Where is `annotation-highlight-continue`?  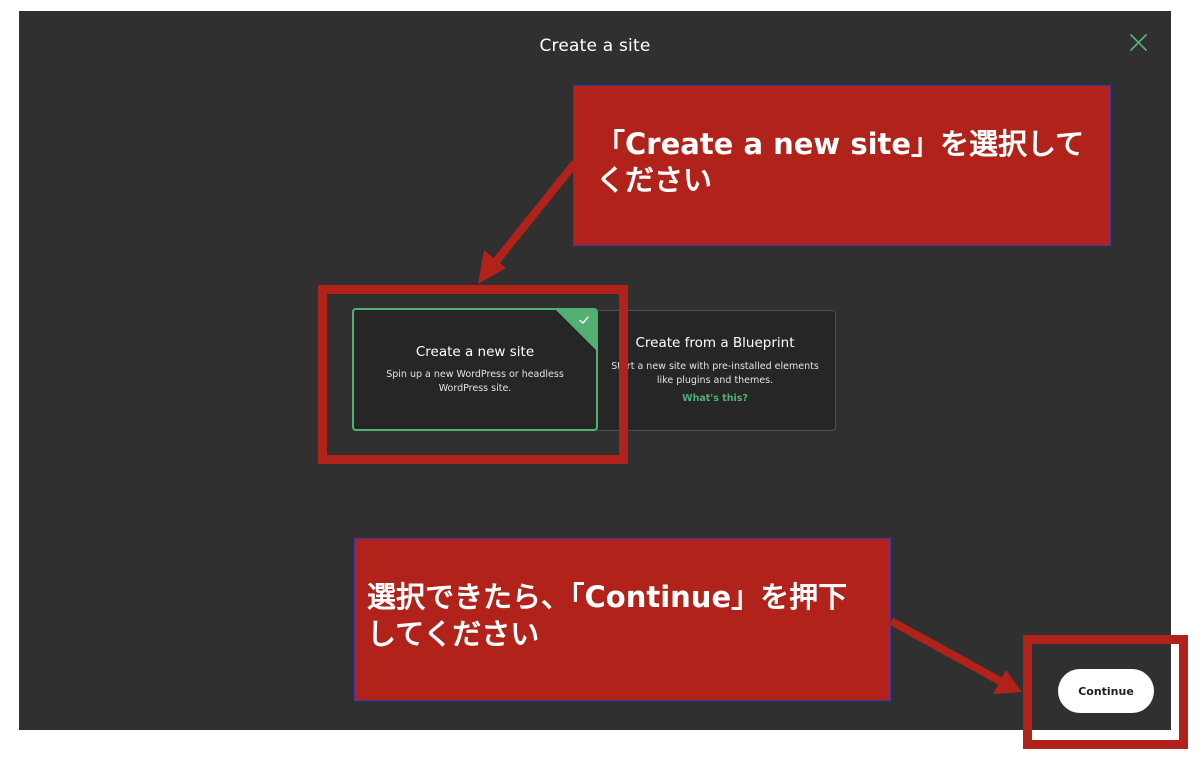 annotation-highlight-continue is located at coordinates (1105, 692).